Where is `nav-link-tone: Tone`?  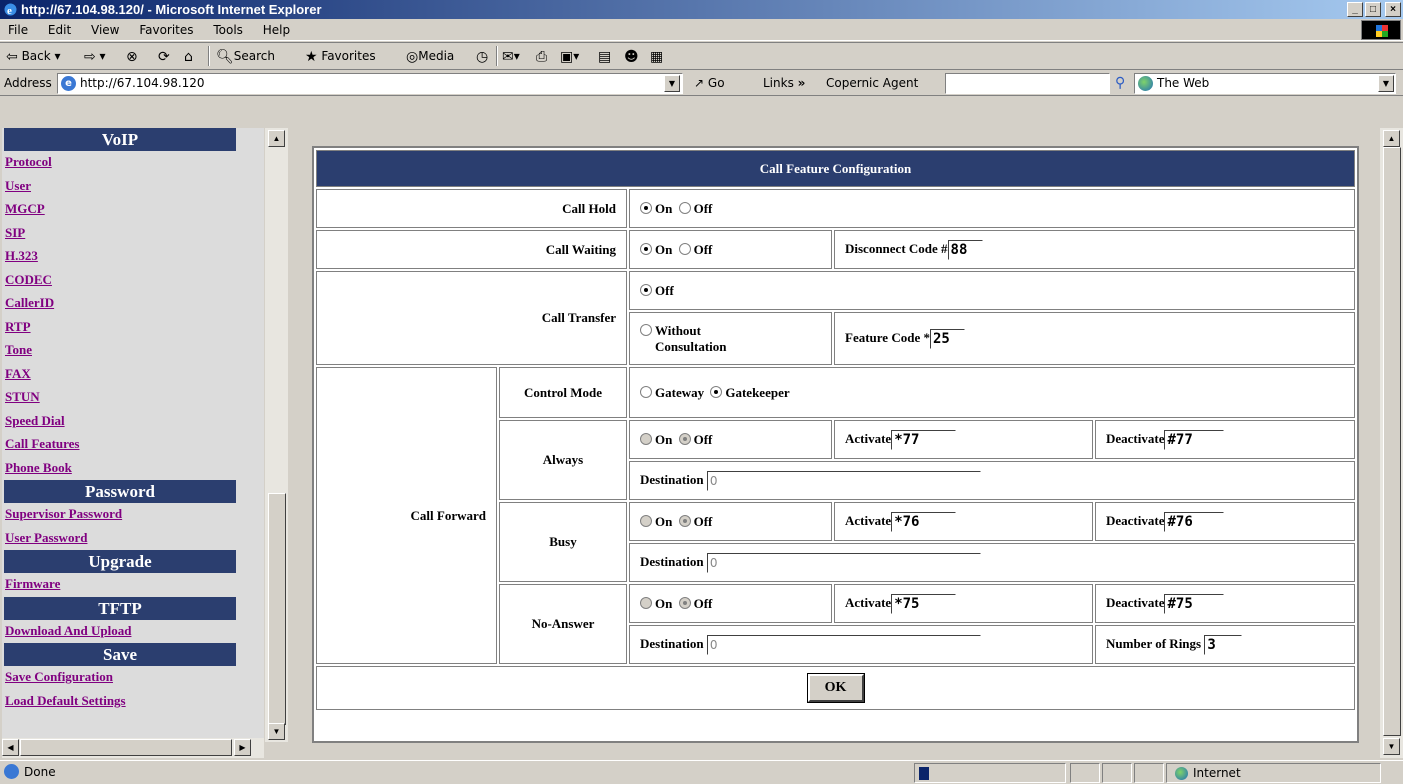
nav-link-tone: Tone is located at coordinates (134, 351).